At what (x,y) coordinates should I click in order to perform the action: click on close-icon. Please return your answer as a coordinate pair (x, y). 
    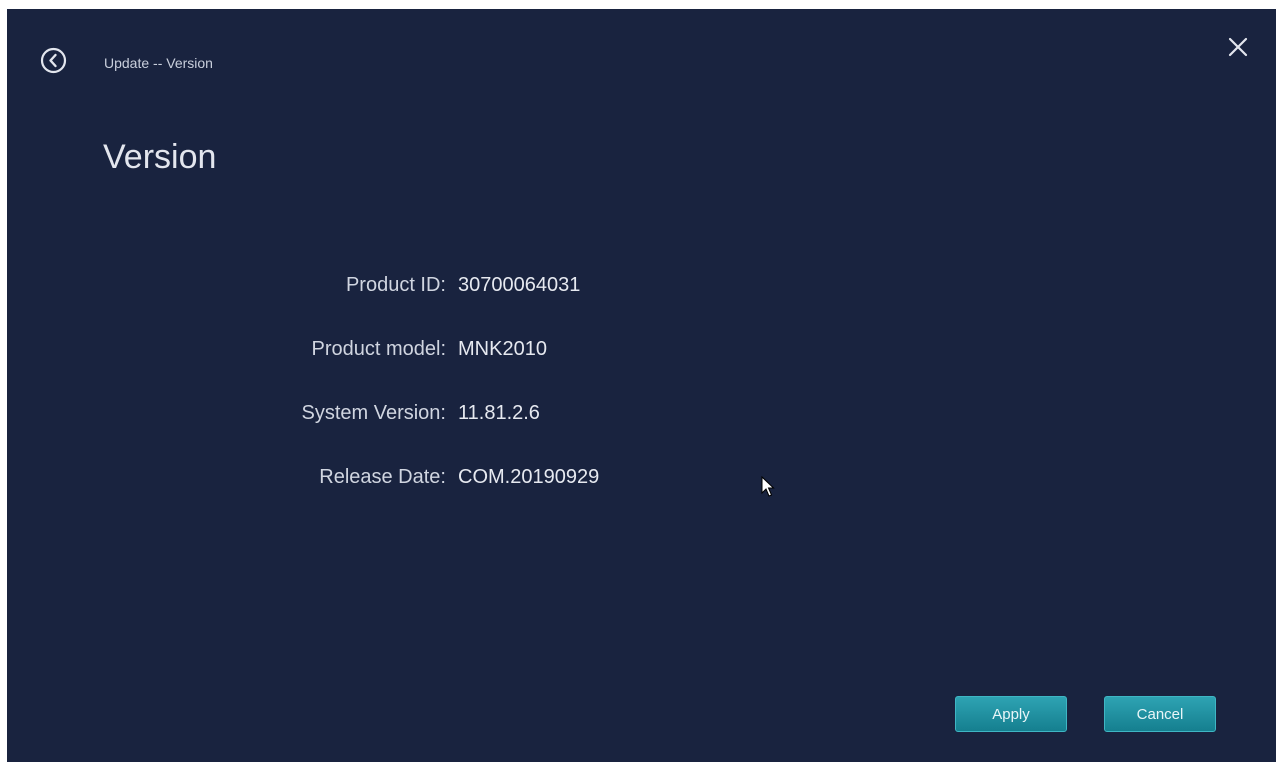
    Looking at the image, I should click on (1238, 47).